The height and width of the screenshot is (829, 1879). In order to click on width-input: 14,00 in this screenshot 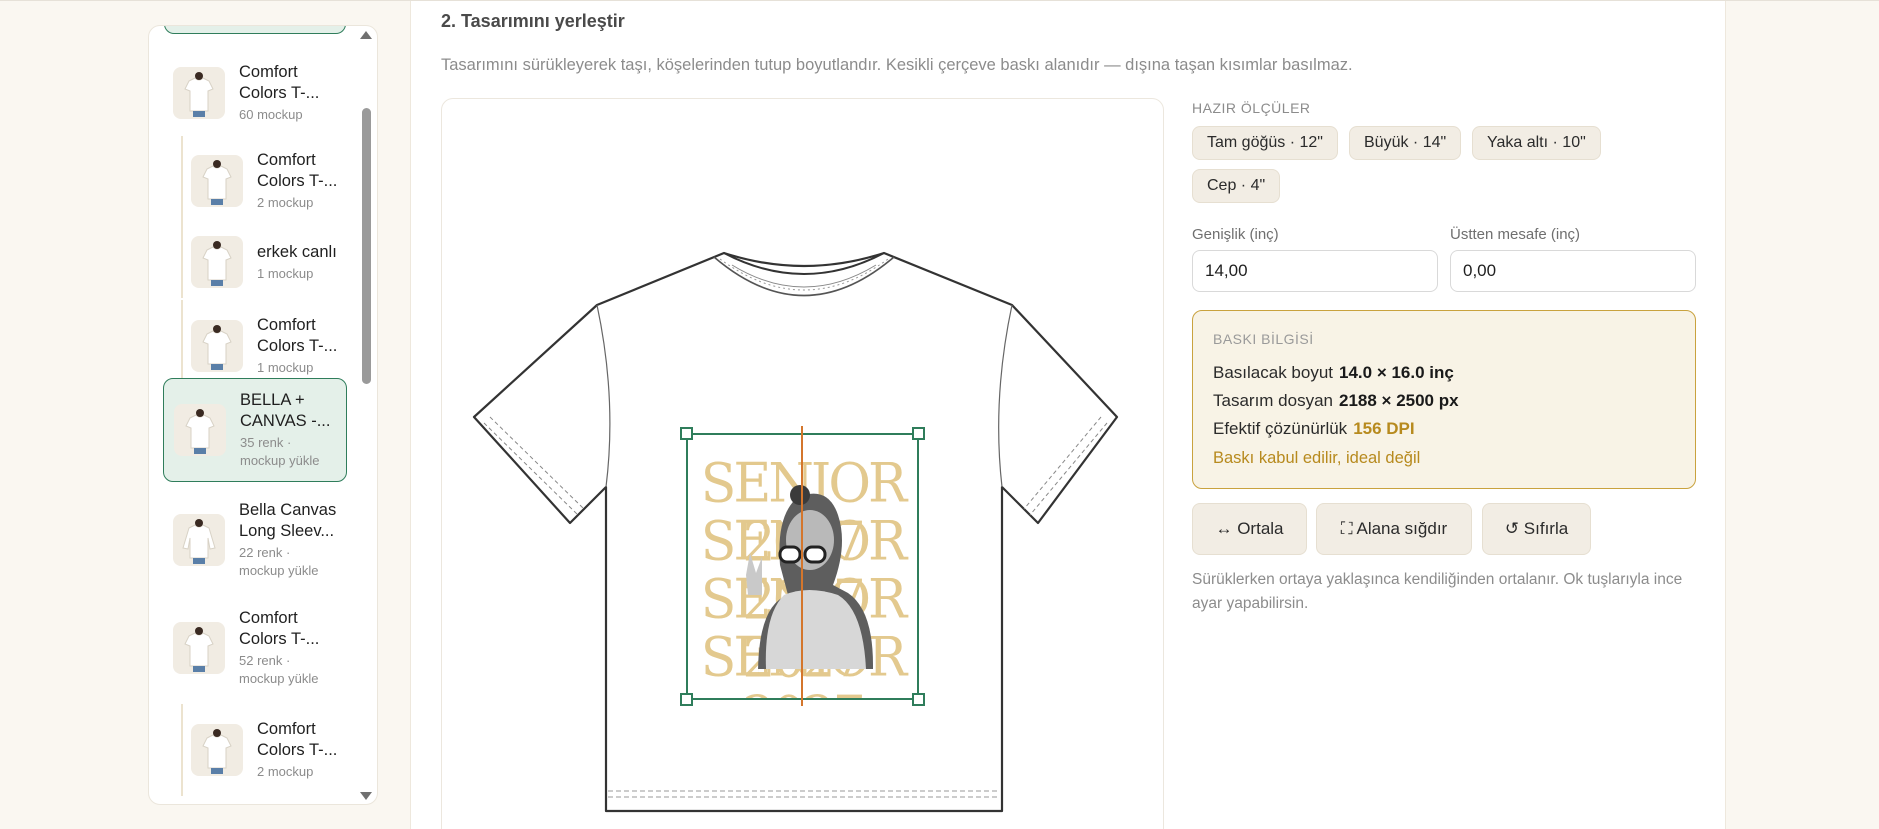, I will do `click(1315, 271)`.